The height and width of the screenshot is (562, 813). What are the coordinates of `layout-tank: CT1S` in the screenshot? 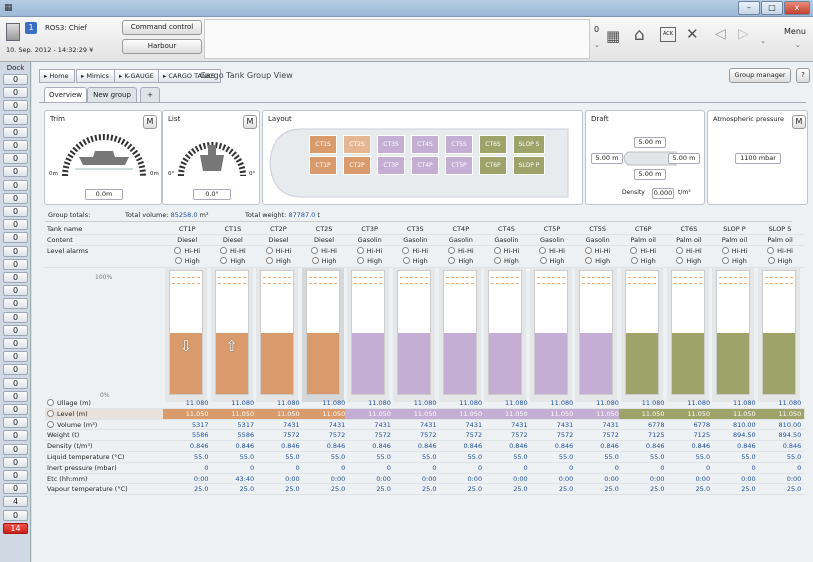 It's located at (323, 144).